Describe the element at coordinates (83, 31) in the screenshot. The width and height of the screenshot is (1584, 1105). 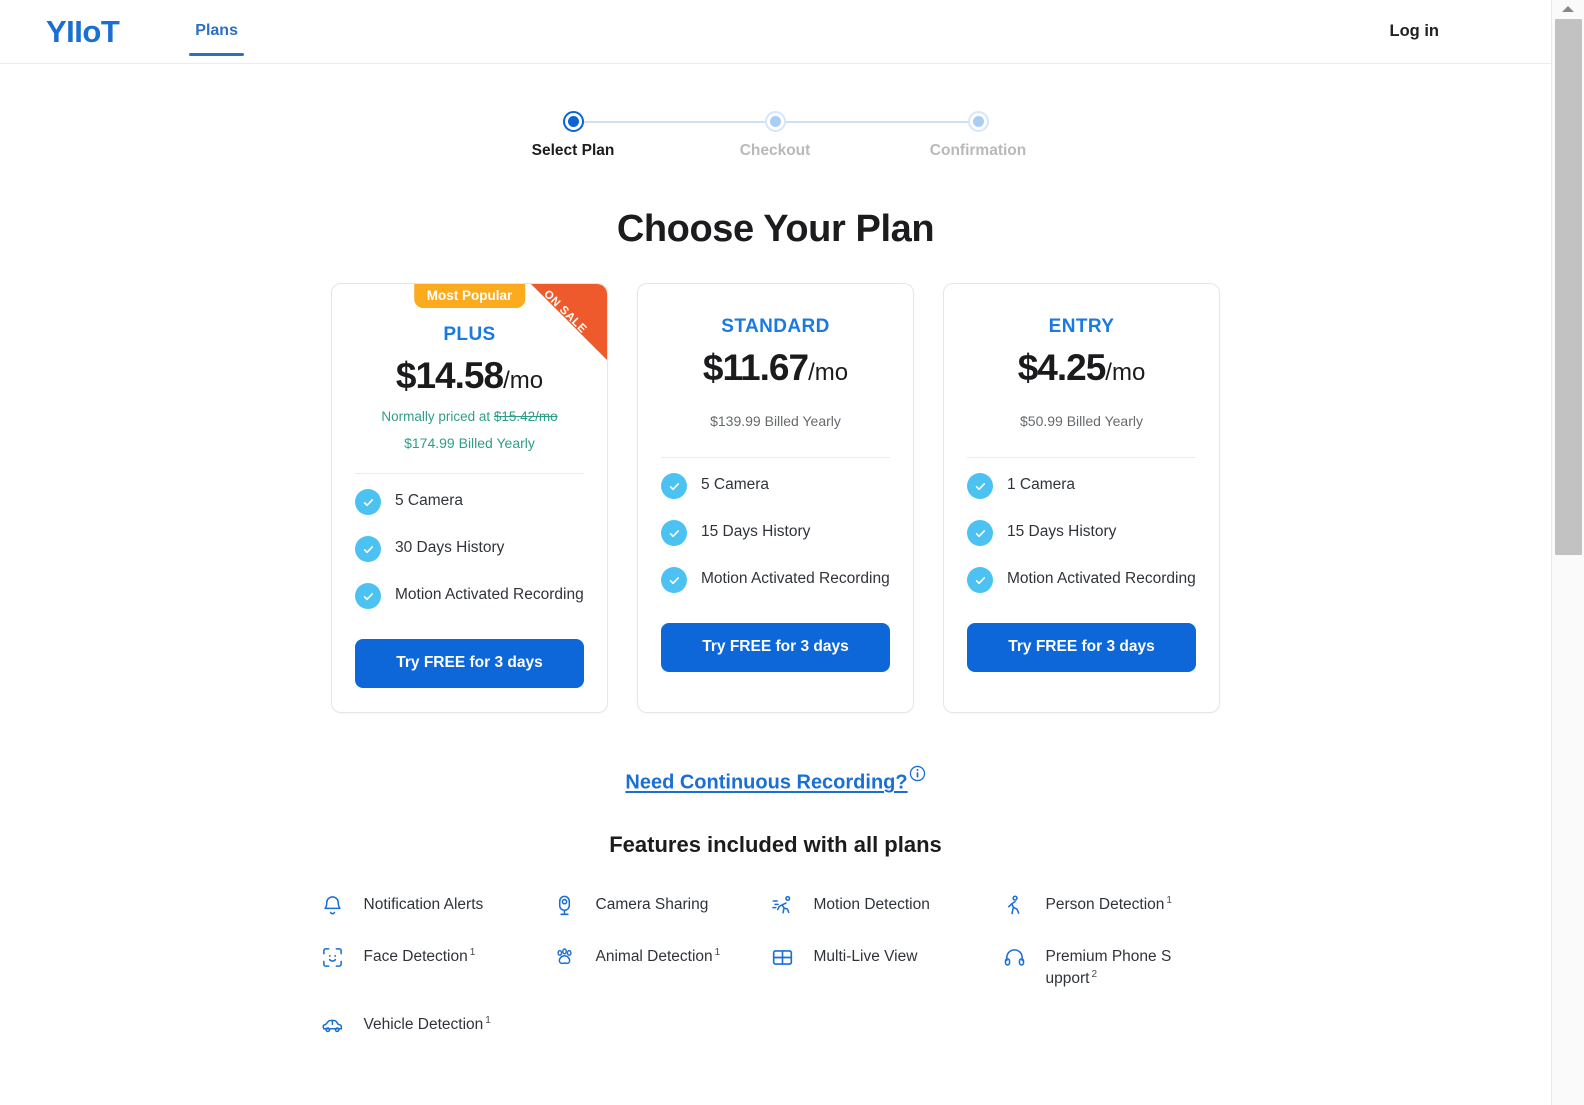
I see `brand-logo: YIIoT` at that location.